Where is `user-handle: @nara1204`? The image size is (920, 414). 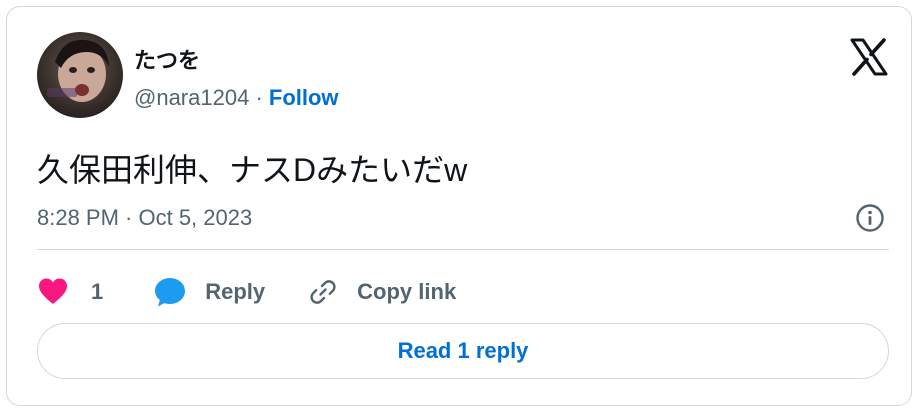 user-handle: @nara1204 is located at coordinates (191, 97).